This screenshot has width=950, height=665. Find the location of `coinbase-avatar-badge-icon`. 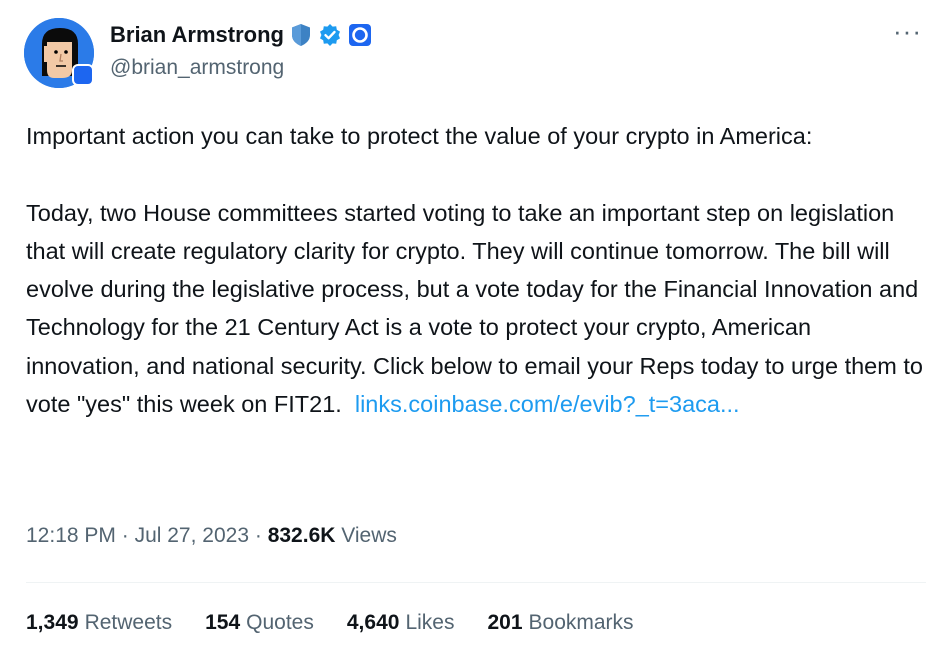

coinbase-avatar-badge-icon is located at coordinates (83, 75).